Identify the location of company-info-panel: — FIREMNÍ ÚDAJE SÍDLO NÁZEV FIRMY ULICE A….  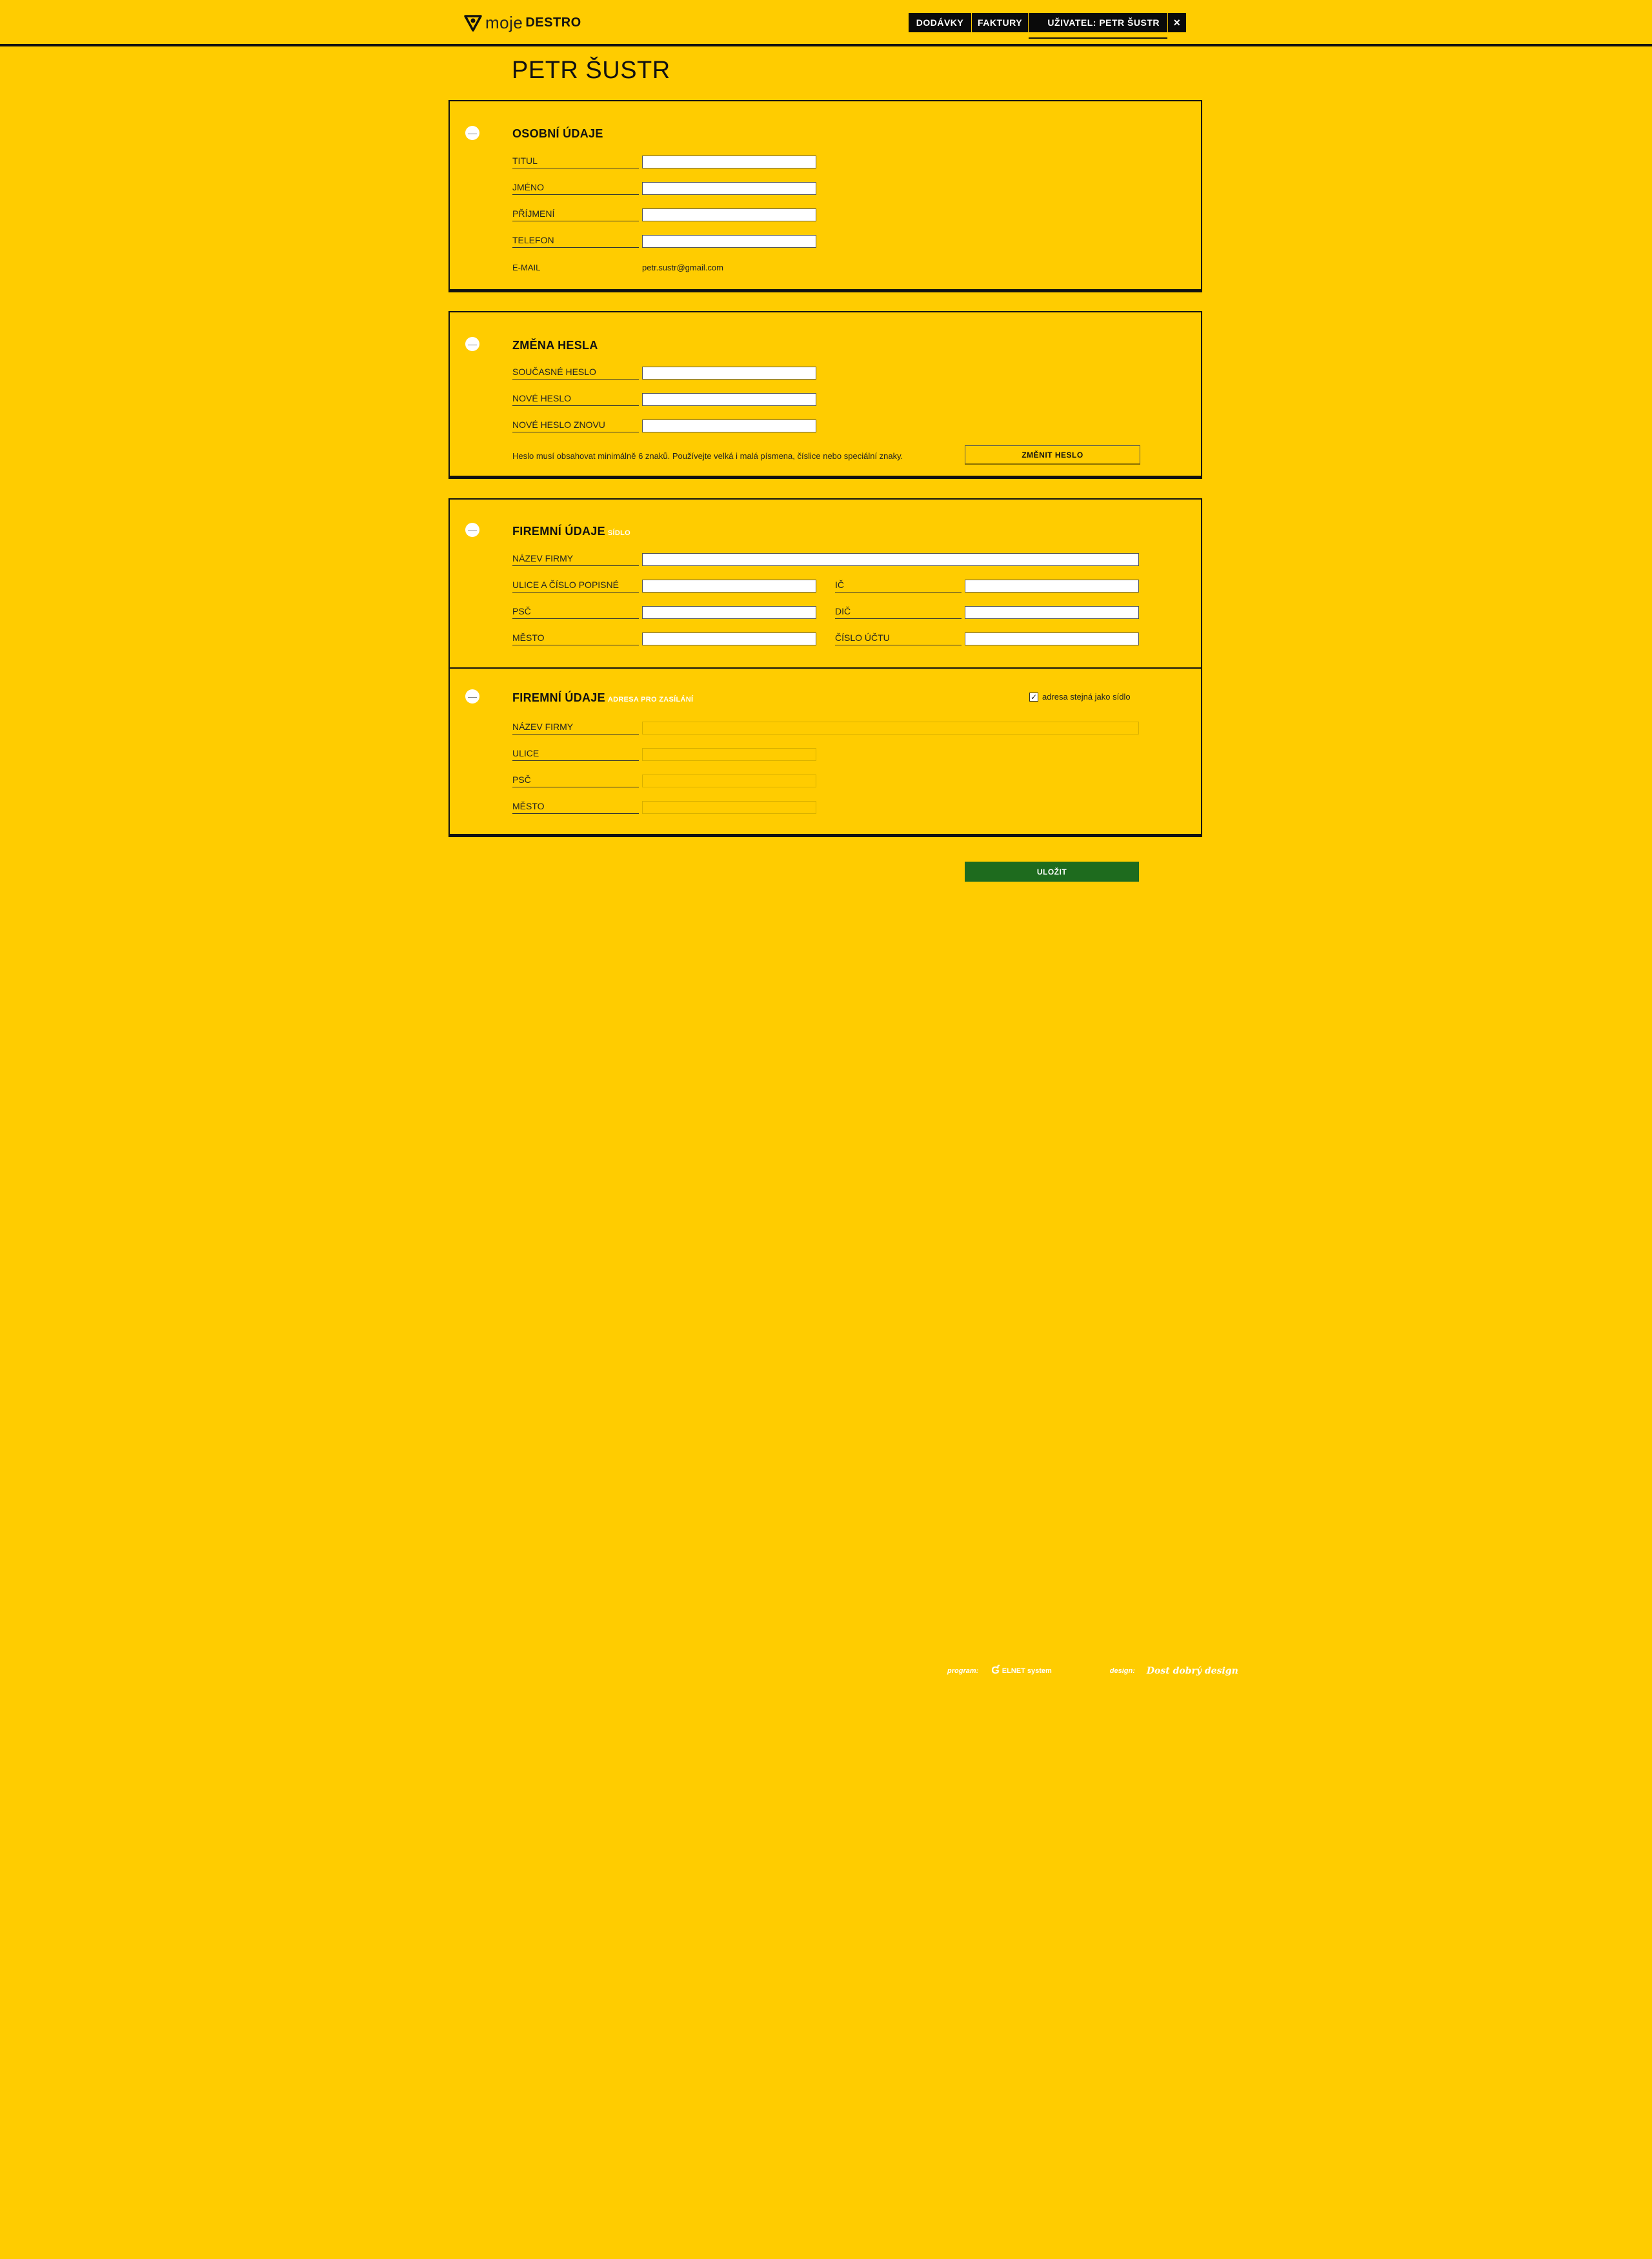
(825, 667).